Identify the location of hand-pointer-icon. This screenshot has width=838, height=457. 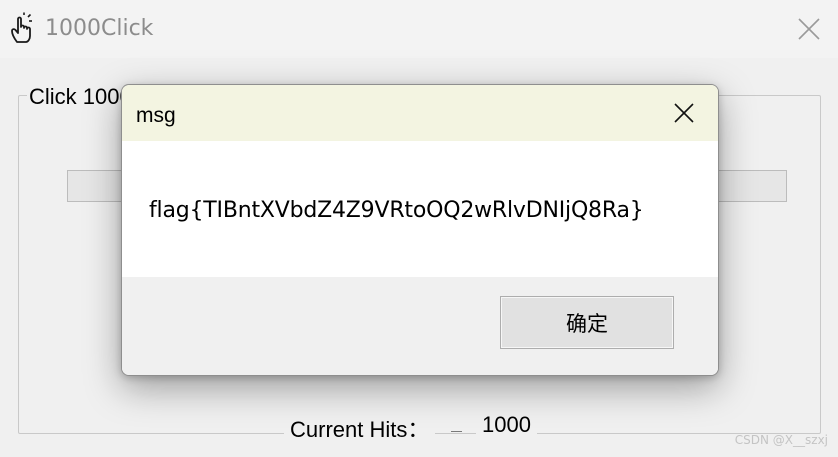
(25, 29).